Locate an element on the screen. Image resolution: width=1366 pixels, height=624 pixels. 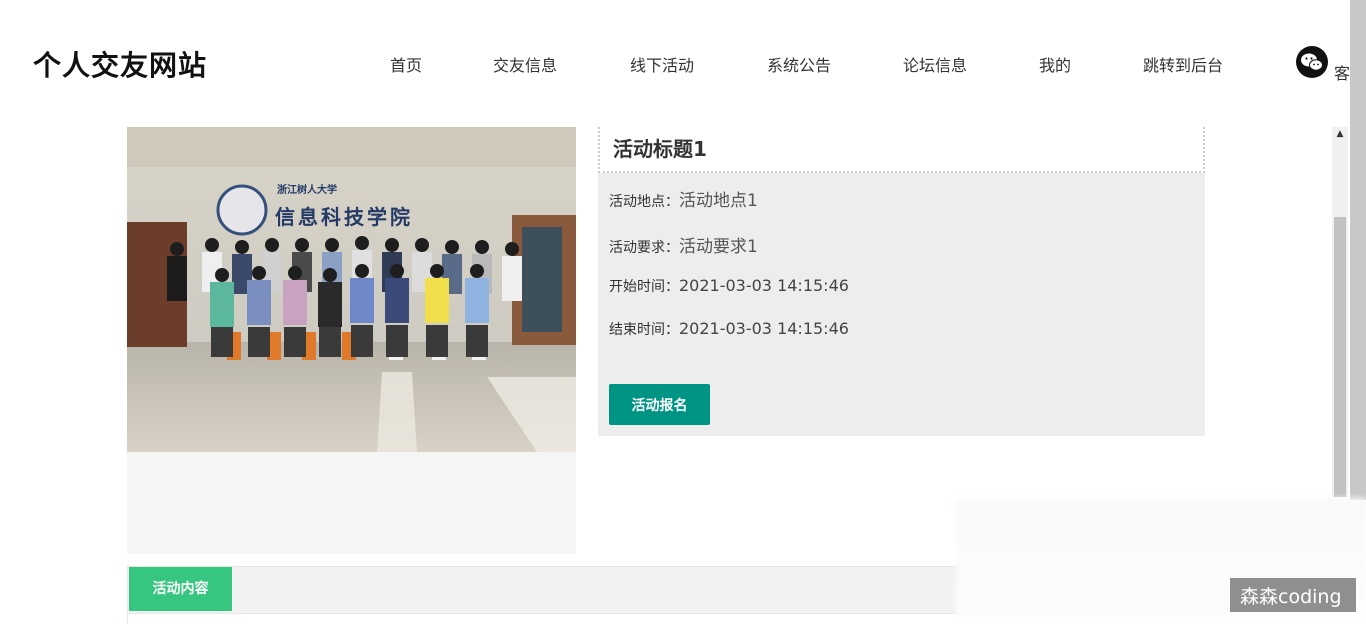
activity-end-value: 2021-03-03 14:15:46 is located at coordinates (764, 328).